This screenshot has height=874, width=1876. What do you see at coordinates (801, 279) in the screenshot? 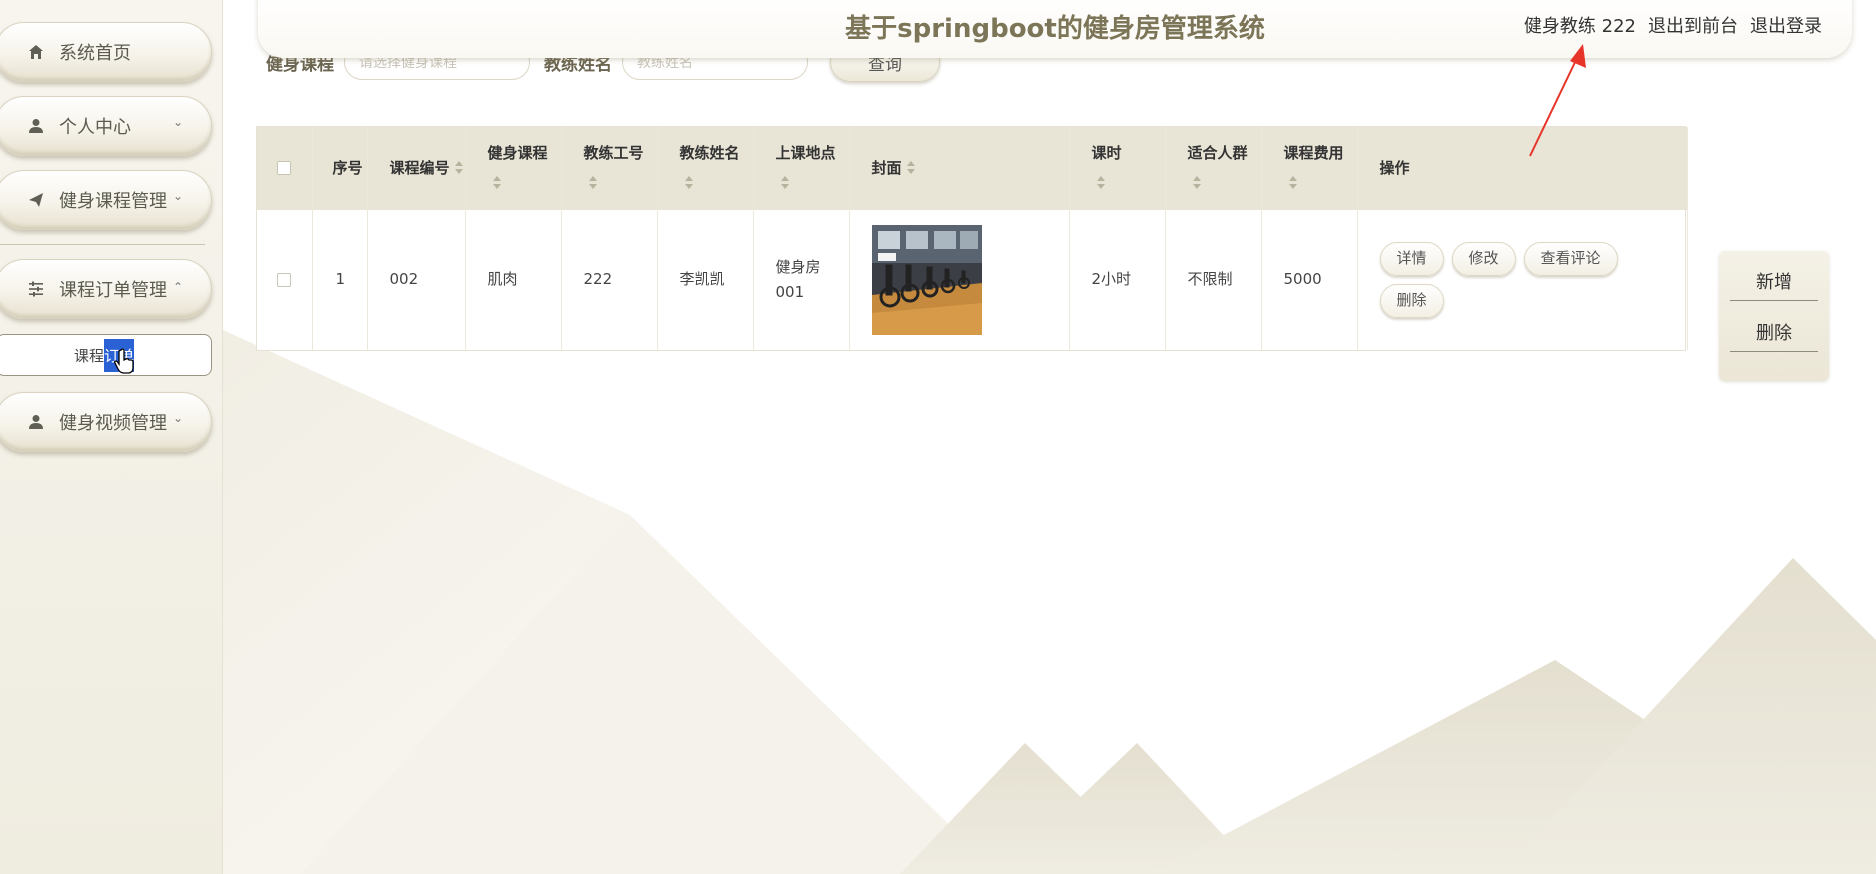
I see `cell-location: 健身房001` at bounding box center [801, 279].